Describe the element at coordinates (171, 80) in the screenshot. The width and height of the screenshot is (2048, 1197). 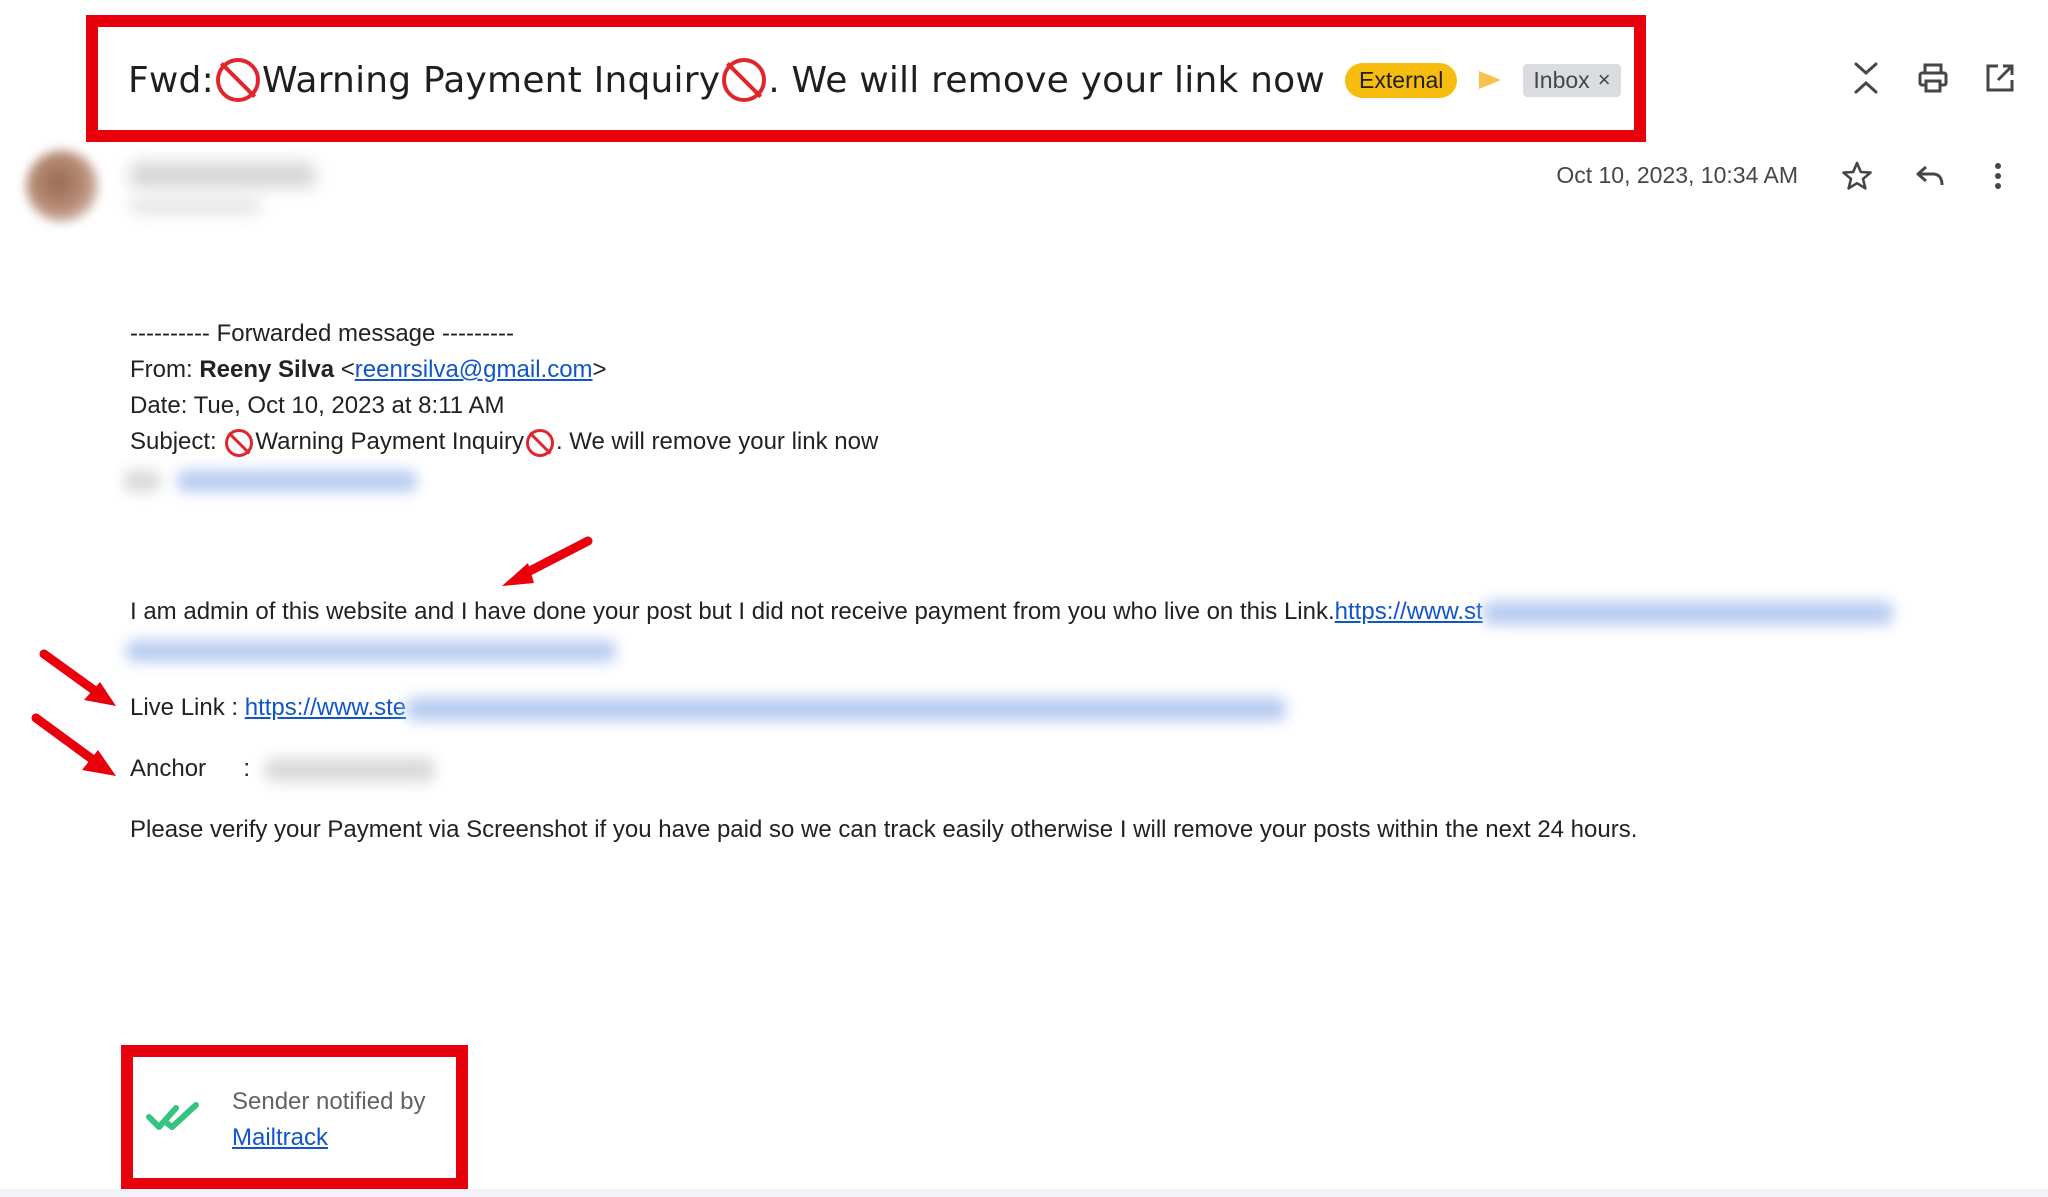
I see `subject-prefix: Fwd:` at that location.